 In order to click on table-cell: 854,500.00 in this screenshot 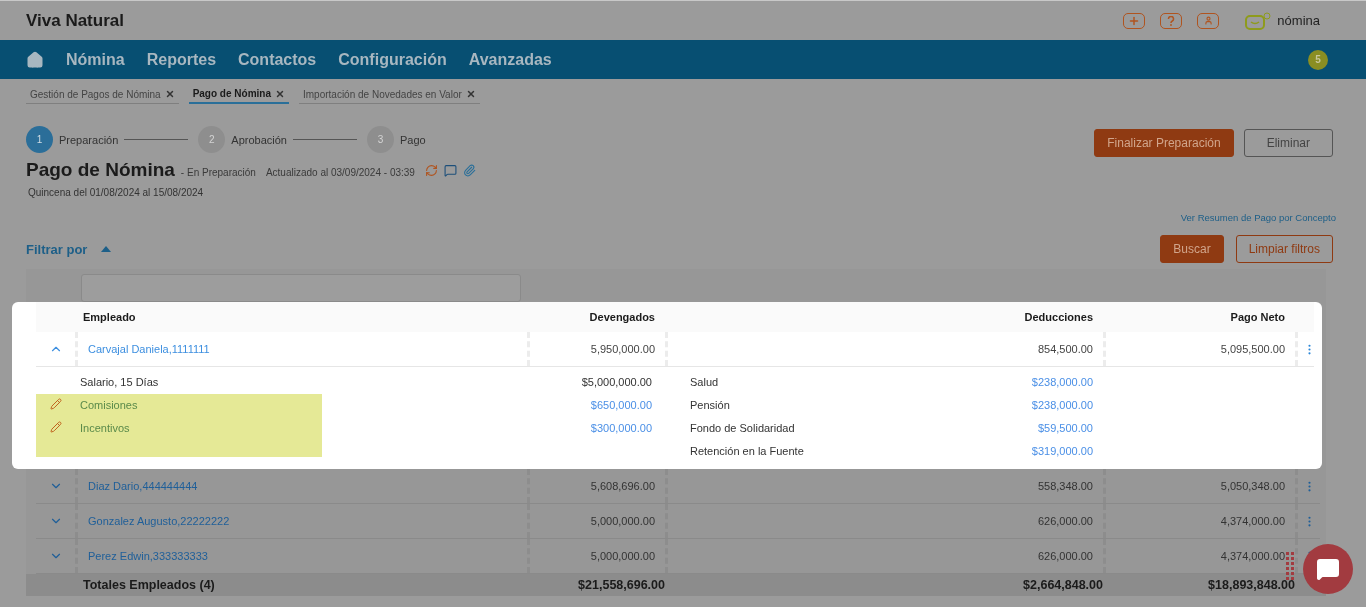, I will do `click(884, 349)`.